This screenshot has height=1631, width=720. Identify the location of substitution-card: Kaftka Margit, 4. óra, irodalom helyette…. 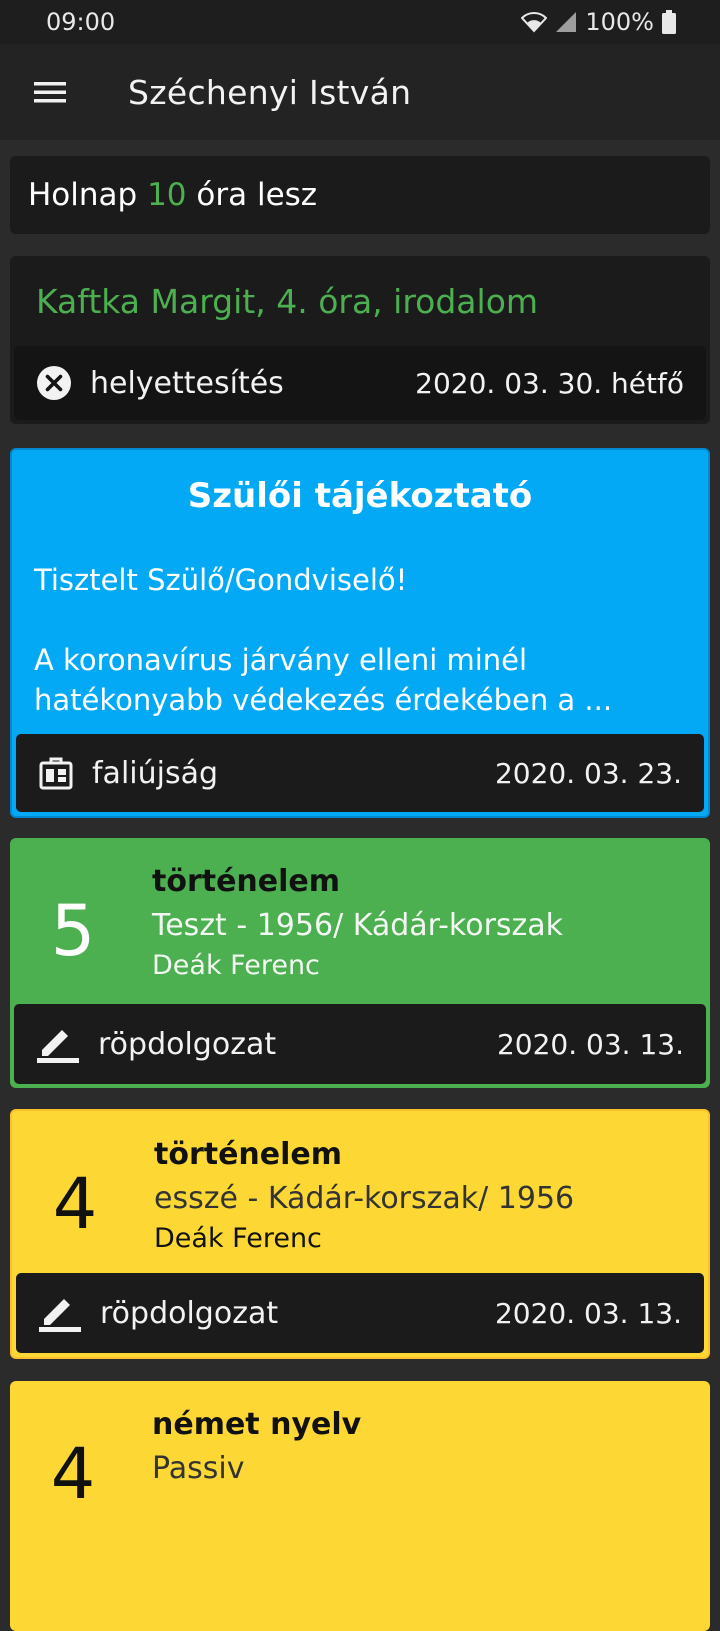
(360, 340).